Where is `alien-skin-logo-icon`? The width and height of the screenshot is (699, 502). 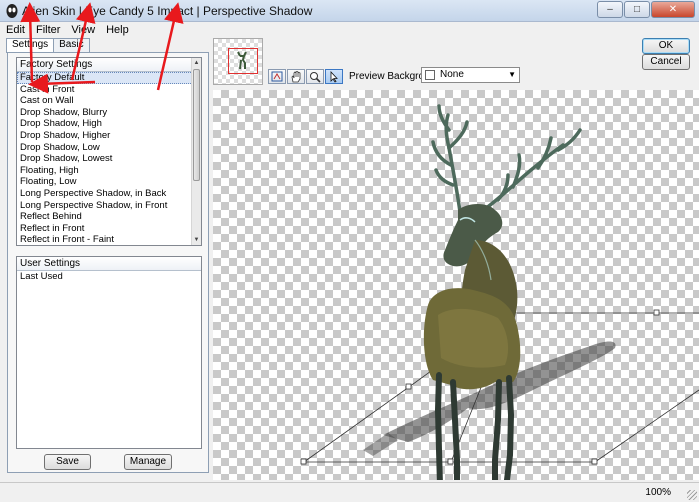 alien-skin-logo-icon is located at coordinates (12, 11).